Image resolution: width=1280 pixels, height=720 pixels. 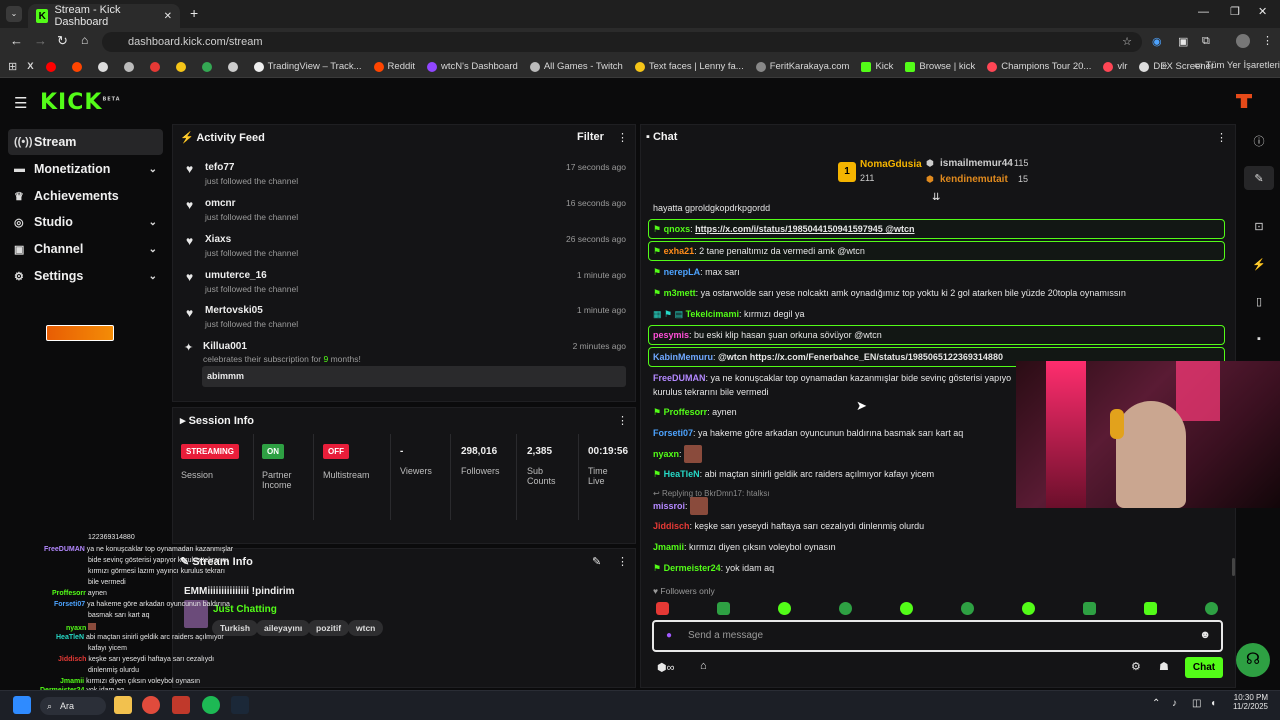 What do you see at coordinates (1203, 12) in the screenshot?
I see `minimize-icon: —` at bounding box center [1203, 12].